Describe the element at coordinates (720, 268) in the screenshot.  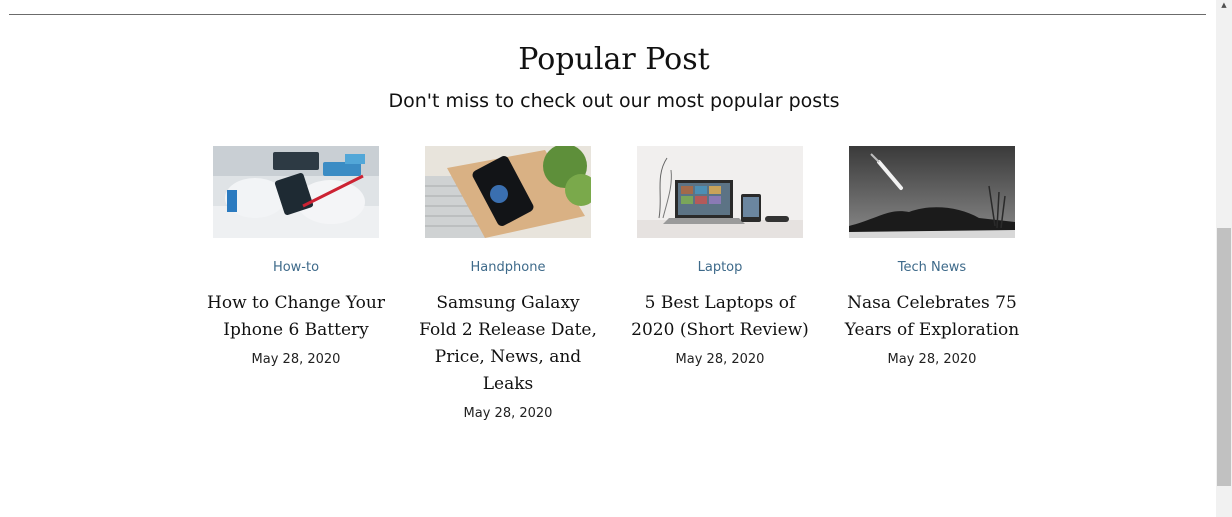
I see `category-link: Laptop` at that location.